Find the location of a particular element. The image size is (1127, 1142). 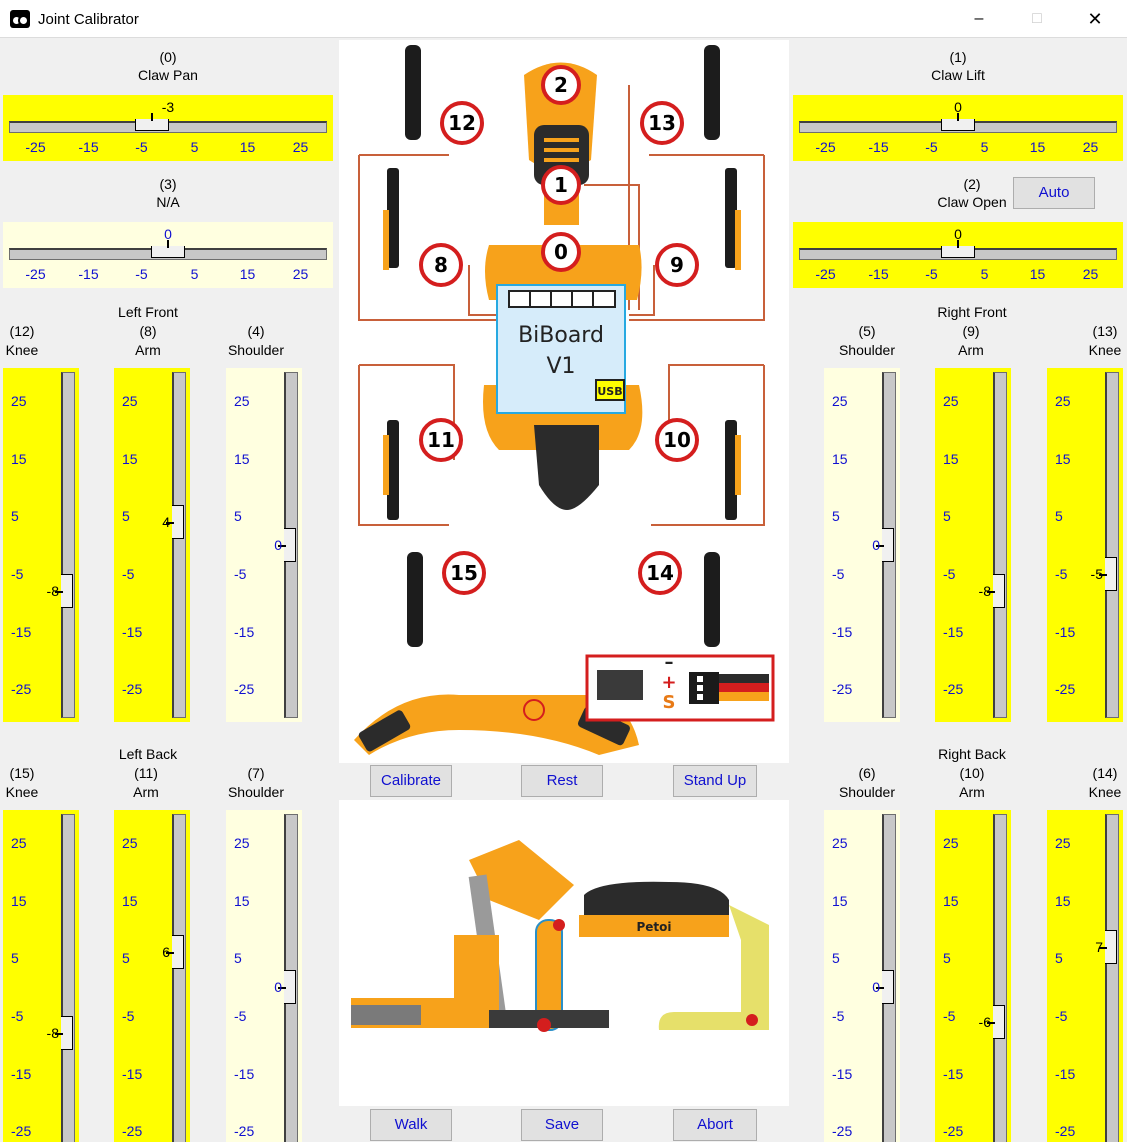

joint-circle-13: 13 is located at coordinates (662, 123).